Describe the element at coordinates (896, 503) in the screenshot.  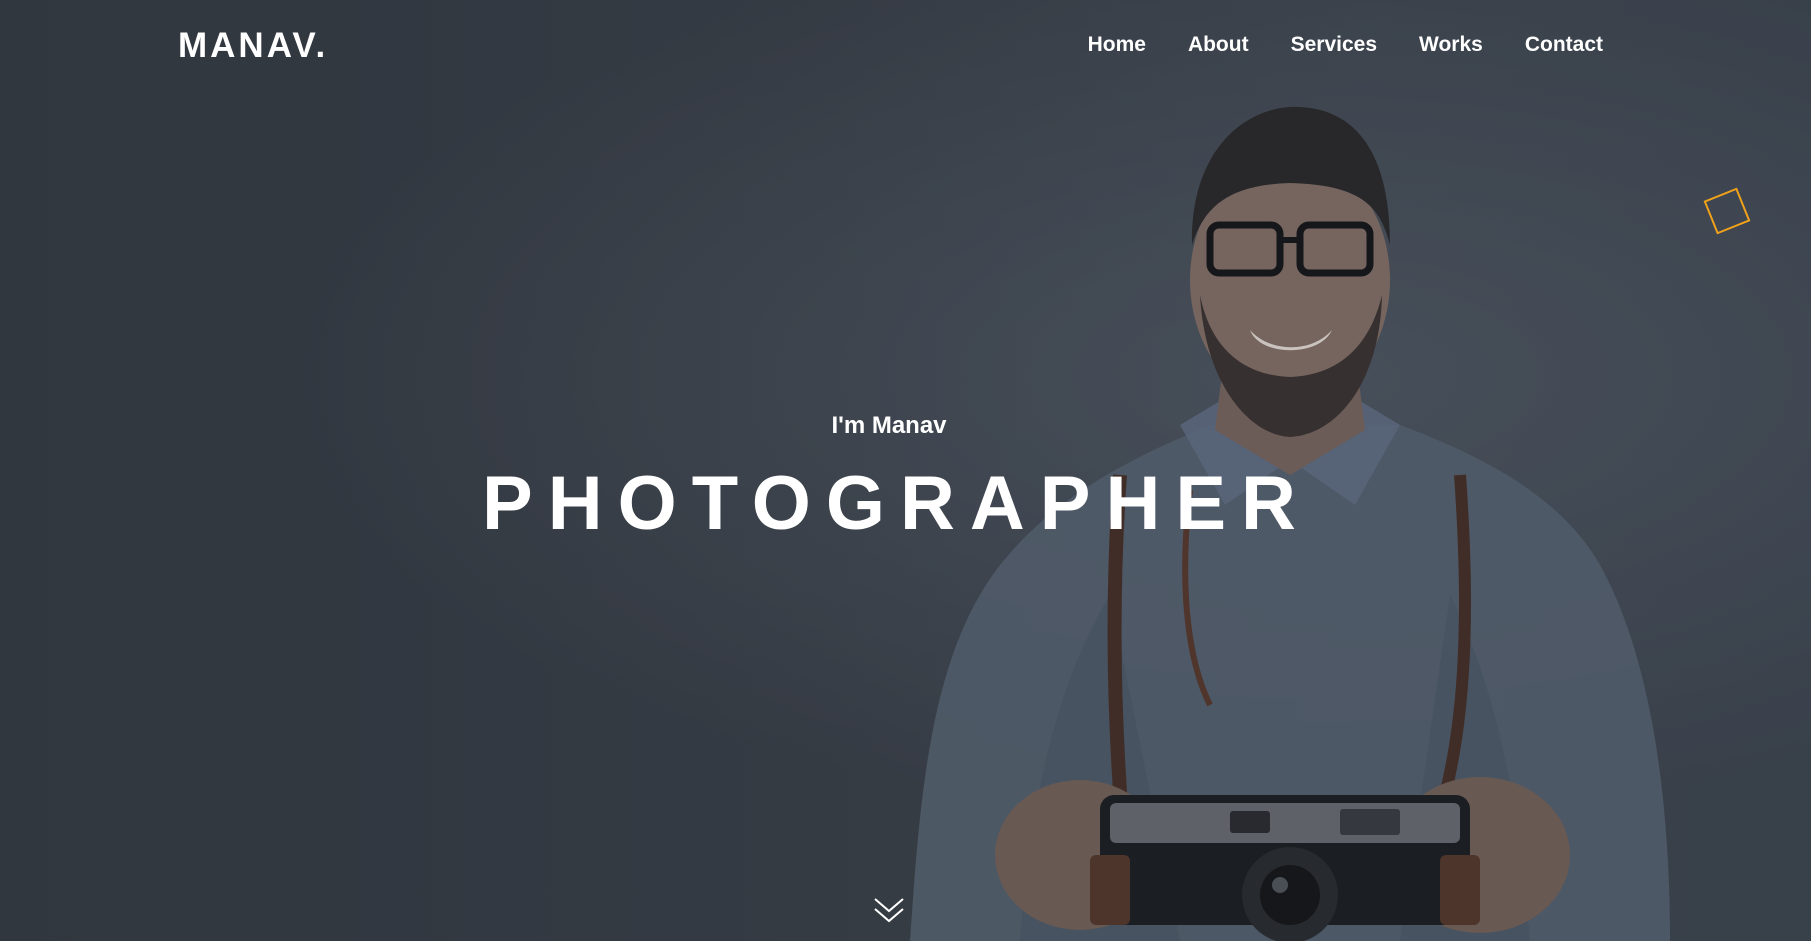
I see `hero-headline: PHOTOGRAPHER` at that location.